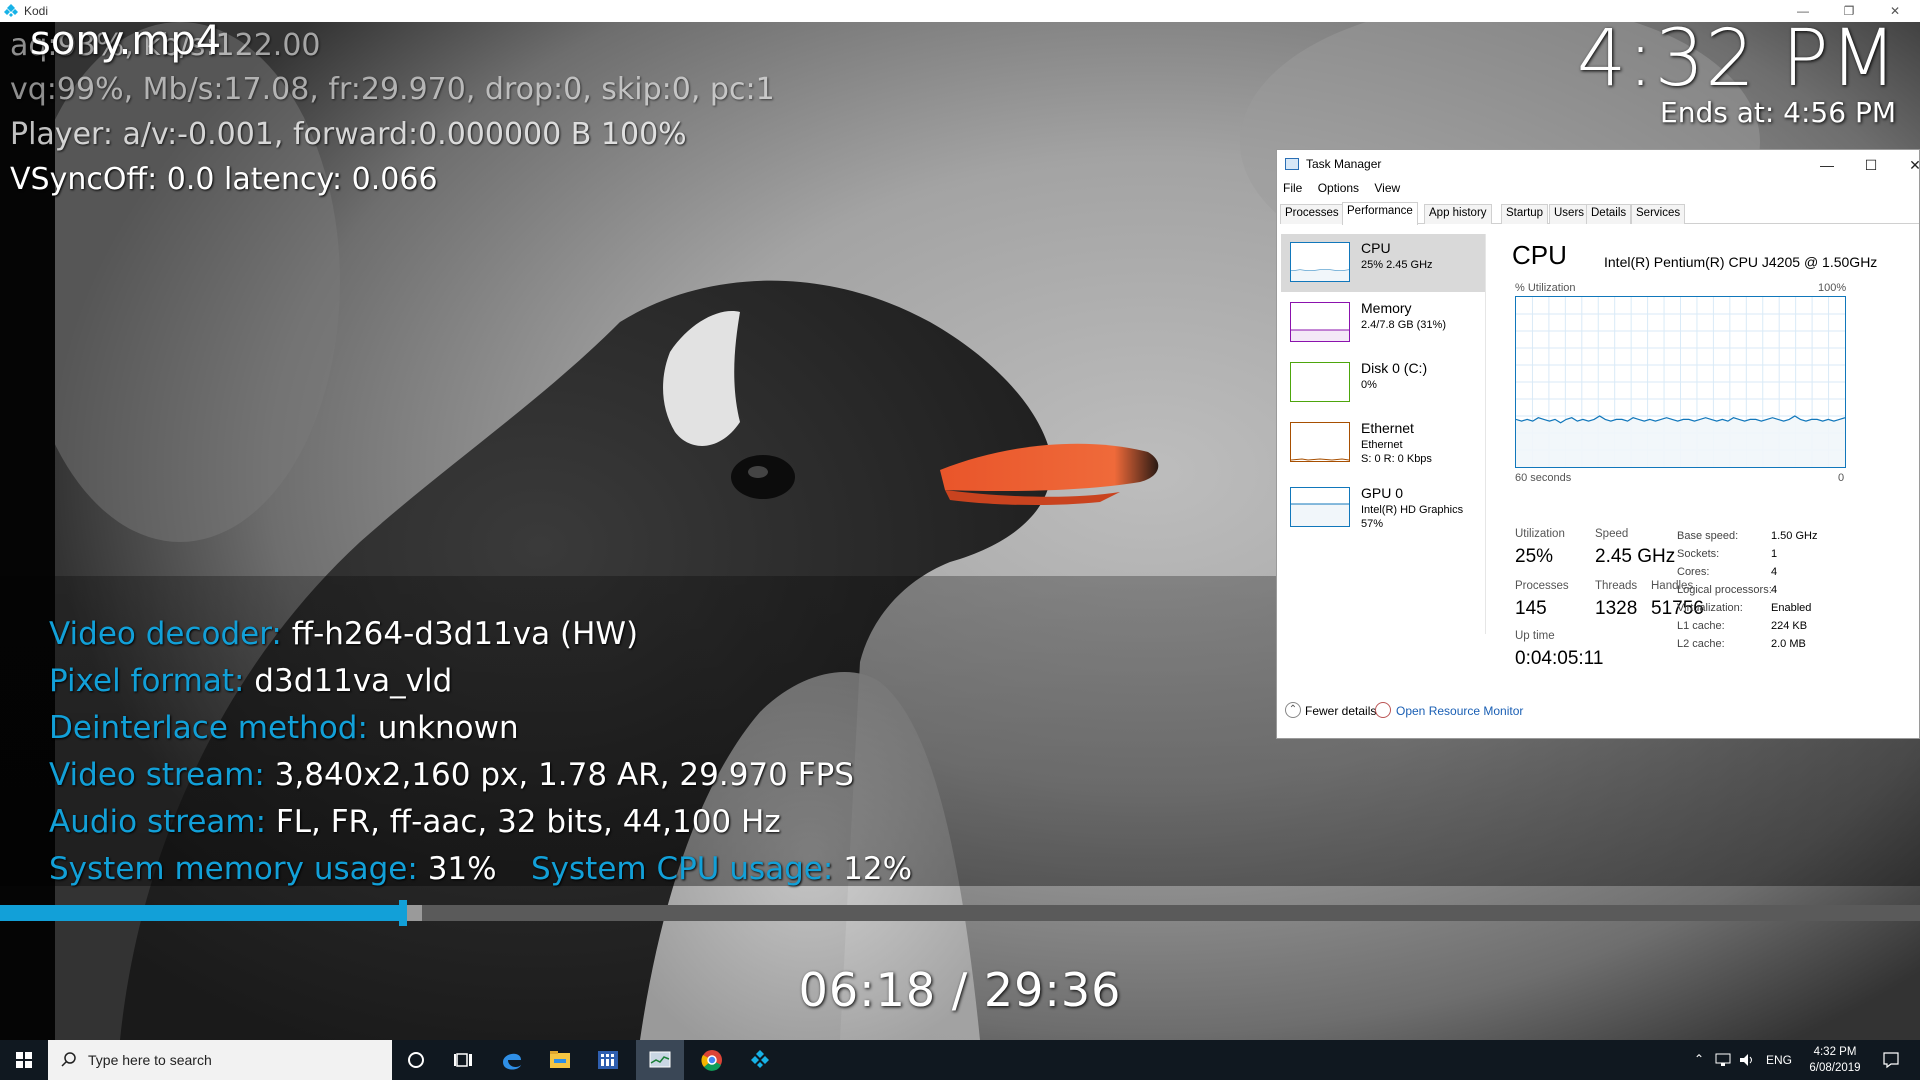 The height and width of the screenshot is (1080, 1920). Describe the element at coordinates (1779, 1060) in the screenshot. I see `input-language: ENG` at that location.